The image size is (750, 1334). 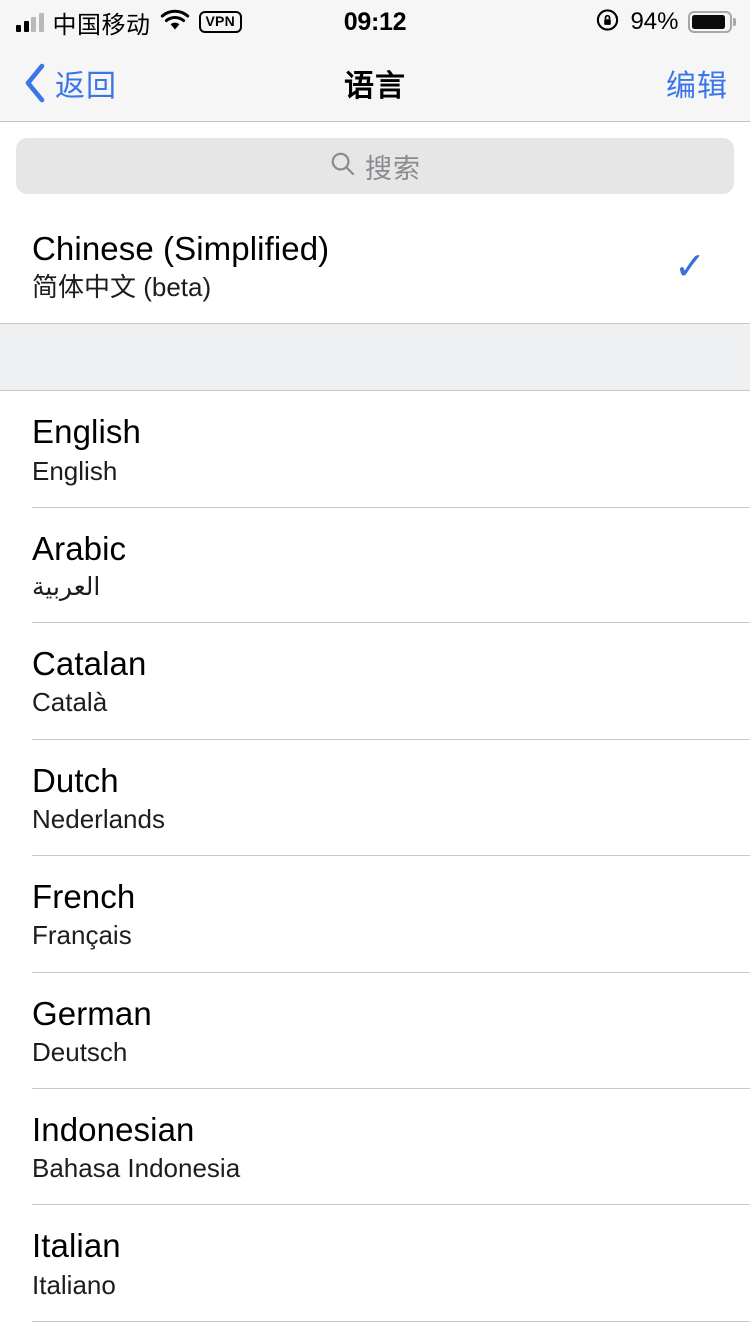 I want to click on status-bar-right: 94%, so click(x=665, y=22).